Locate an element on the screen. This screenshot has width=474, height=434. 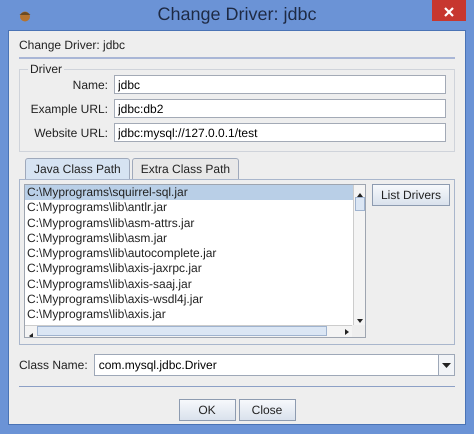
down-arrow-icon is located at coordinates (360, 321).